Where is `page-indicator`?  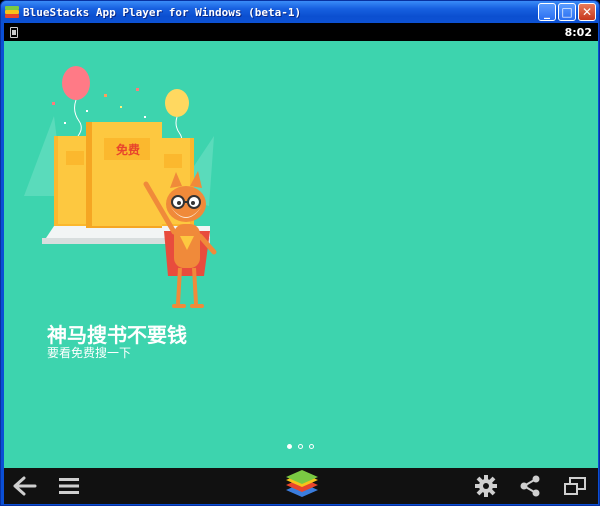
page-indicator is located at coordinates (300, 446).